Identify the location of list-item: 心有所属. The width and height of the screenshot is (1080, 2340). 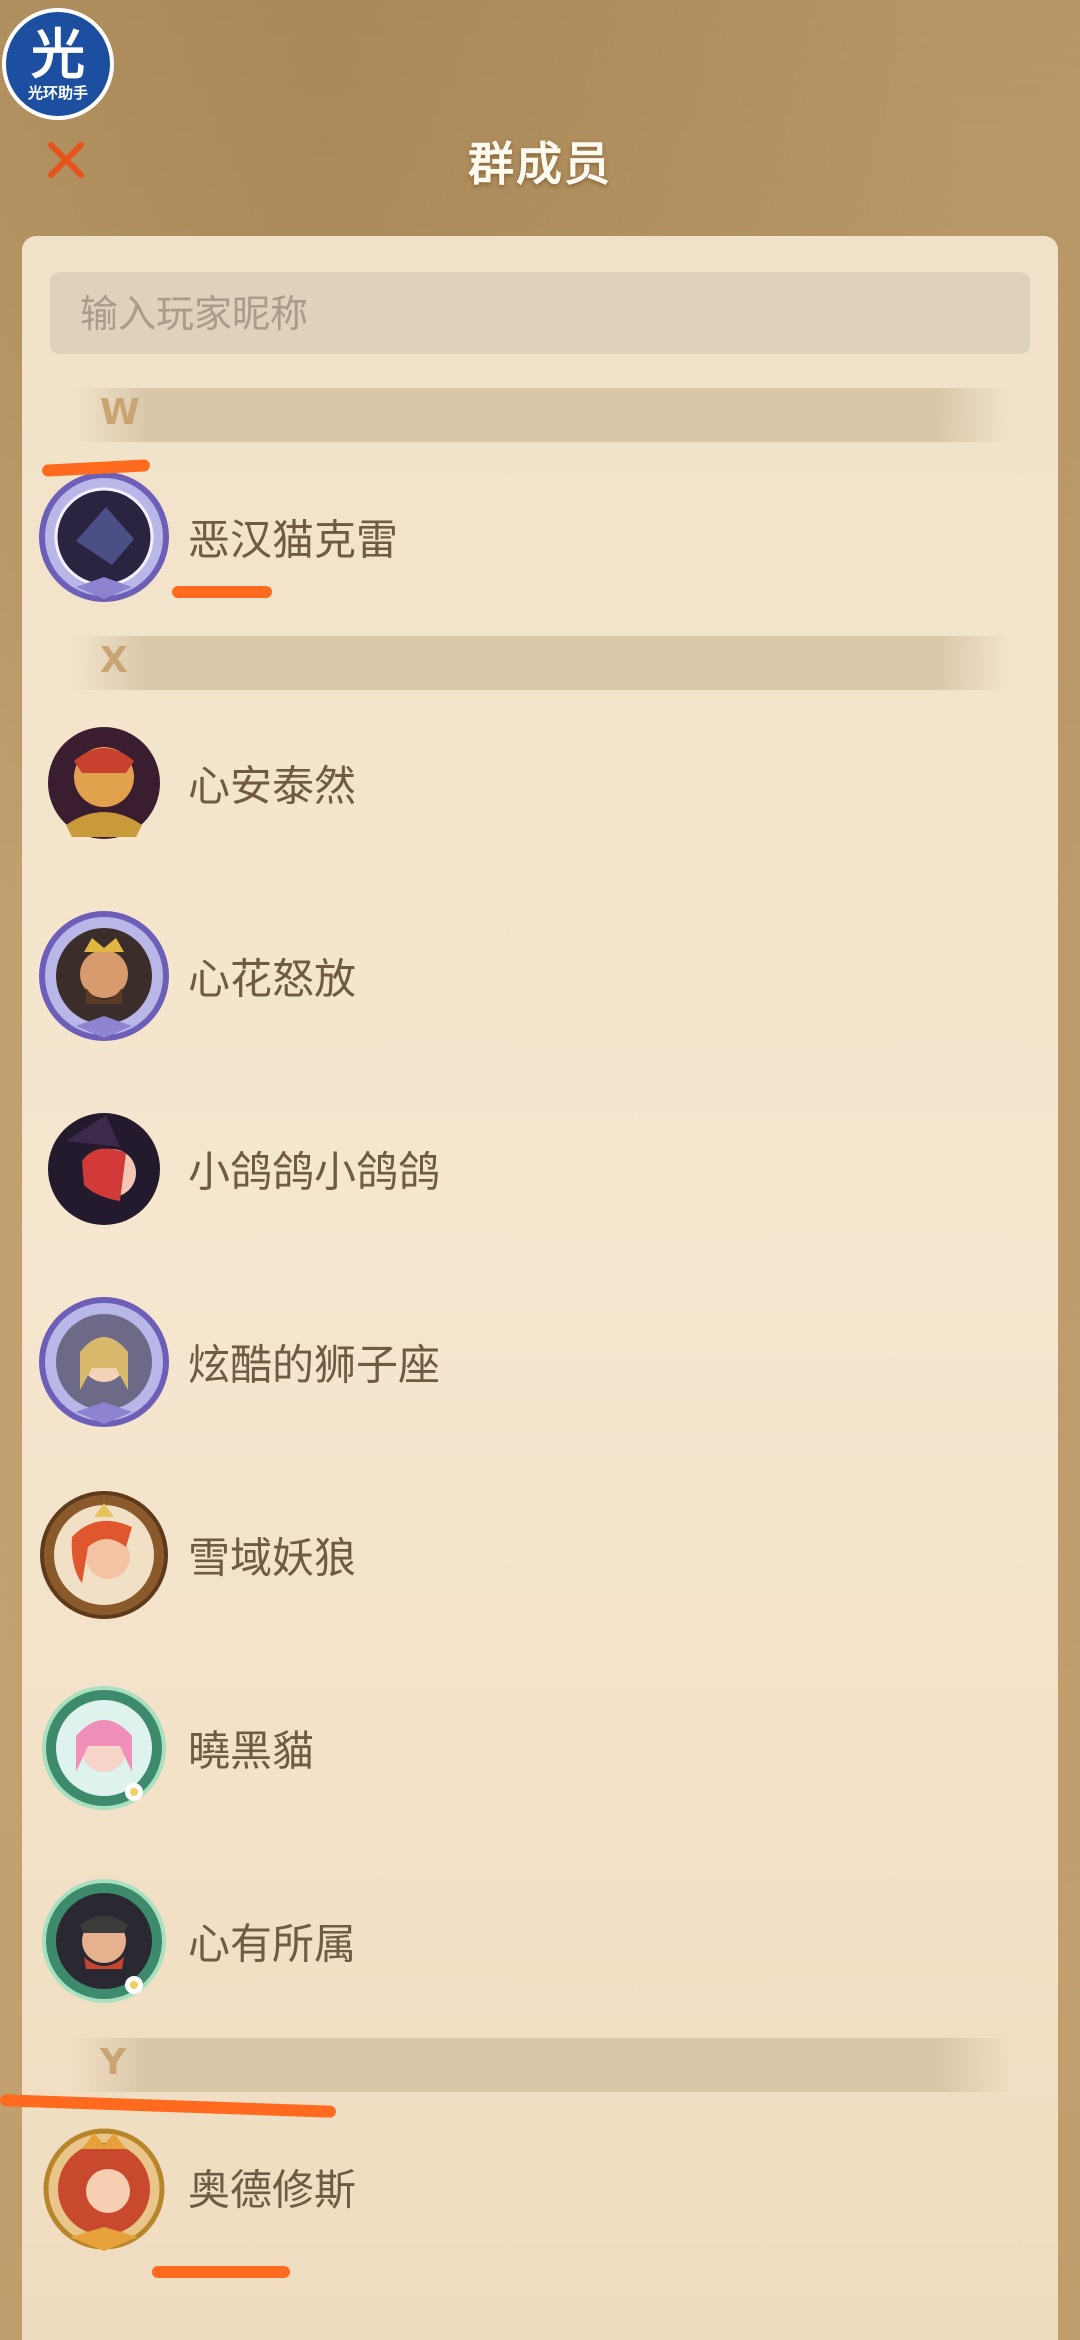
(540, 1941).